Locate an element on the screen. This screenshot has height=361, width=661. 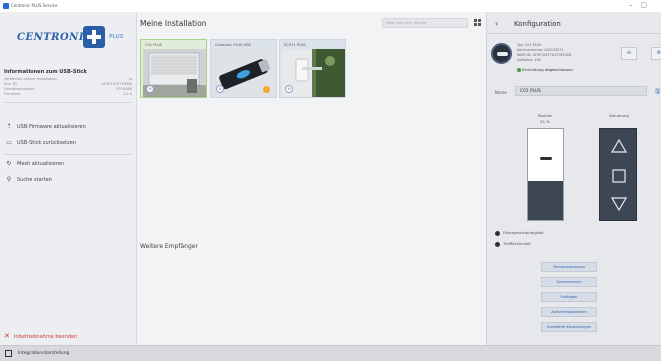
device-status: Einrichtung abgeschlossen is located at coordinates (545, 69).